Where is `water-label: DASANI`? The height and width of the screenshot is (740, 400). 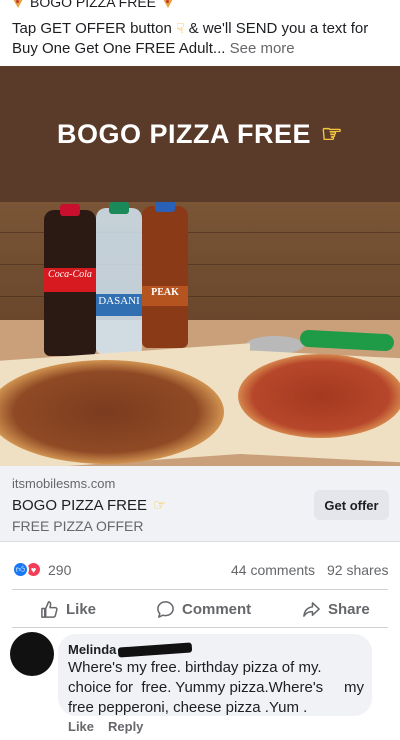
water-label: DASANI is located at coordinates (119, 305).